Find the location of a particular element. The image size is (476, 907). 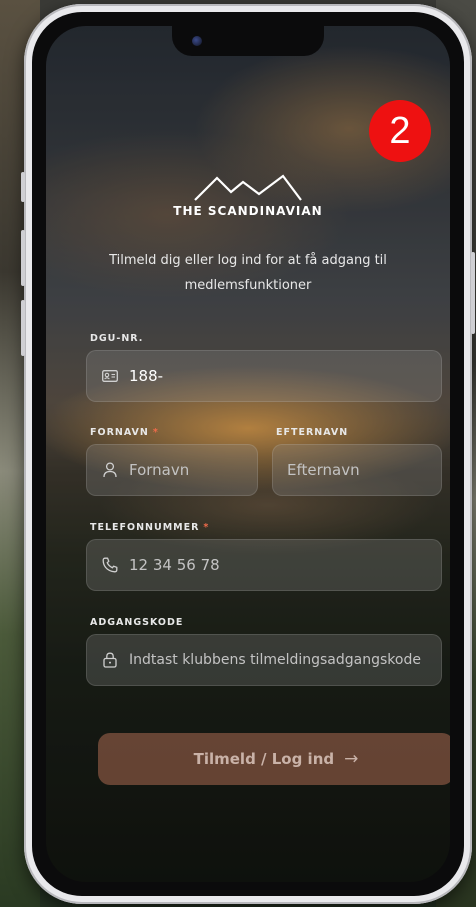

submit-button: Tilmeld / Log ind → is located at coordinates (274, 759).